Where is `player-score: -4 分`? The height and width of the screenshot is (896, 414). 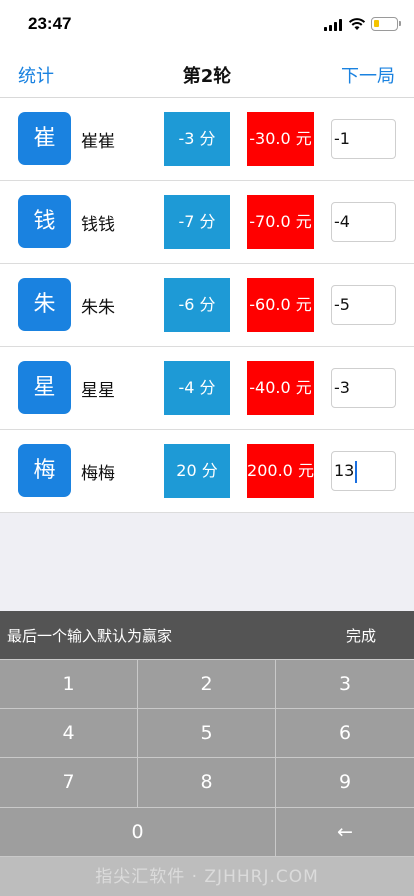
player-score: -4 分 is located at coordinates (197, 388).